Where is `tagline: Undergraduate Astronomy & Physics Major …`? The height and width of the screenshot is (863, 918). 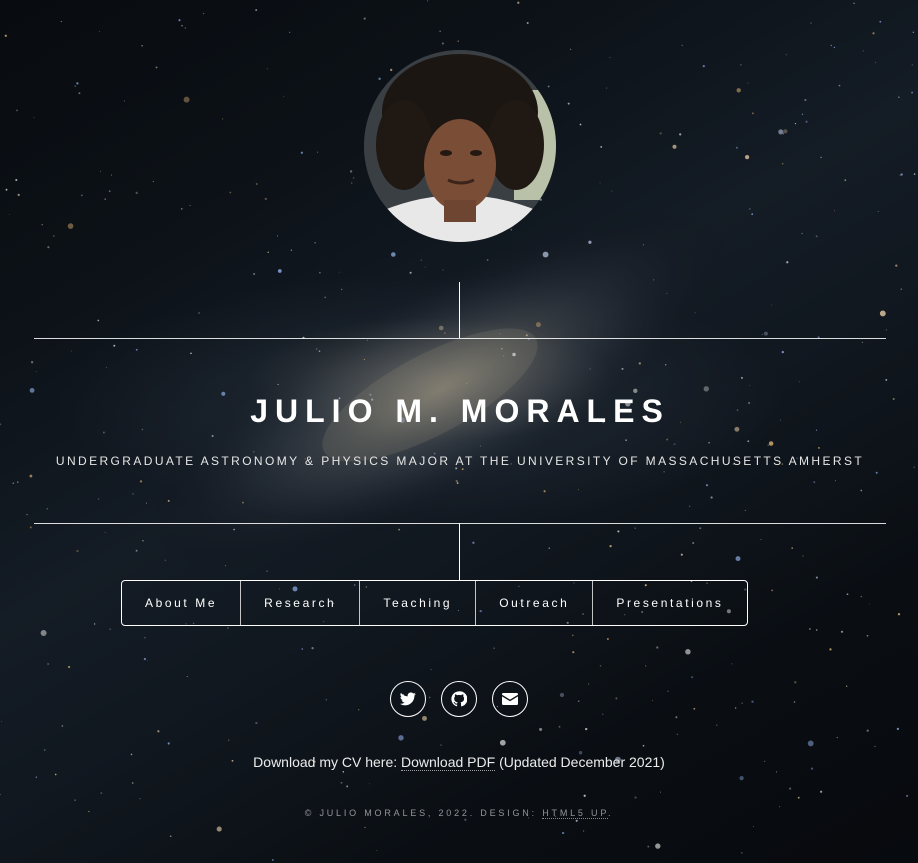
tagline: Undergraduate Astronomy & Physics Major … is located at coordinates (460, 461).